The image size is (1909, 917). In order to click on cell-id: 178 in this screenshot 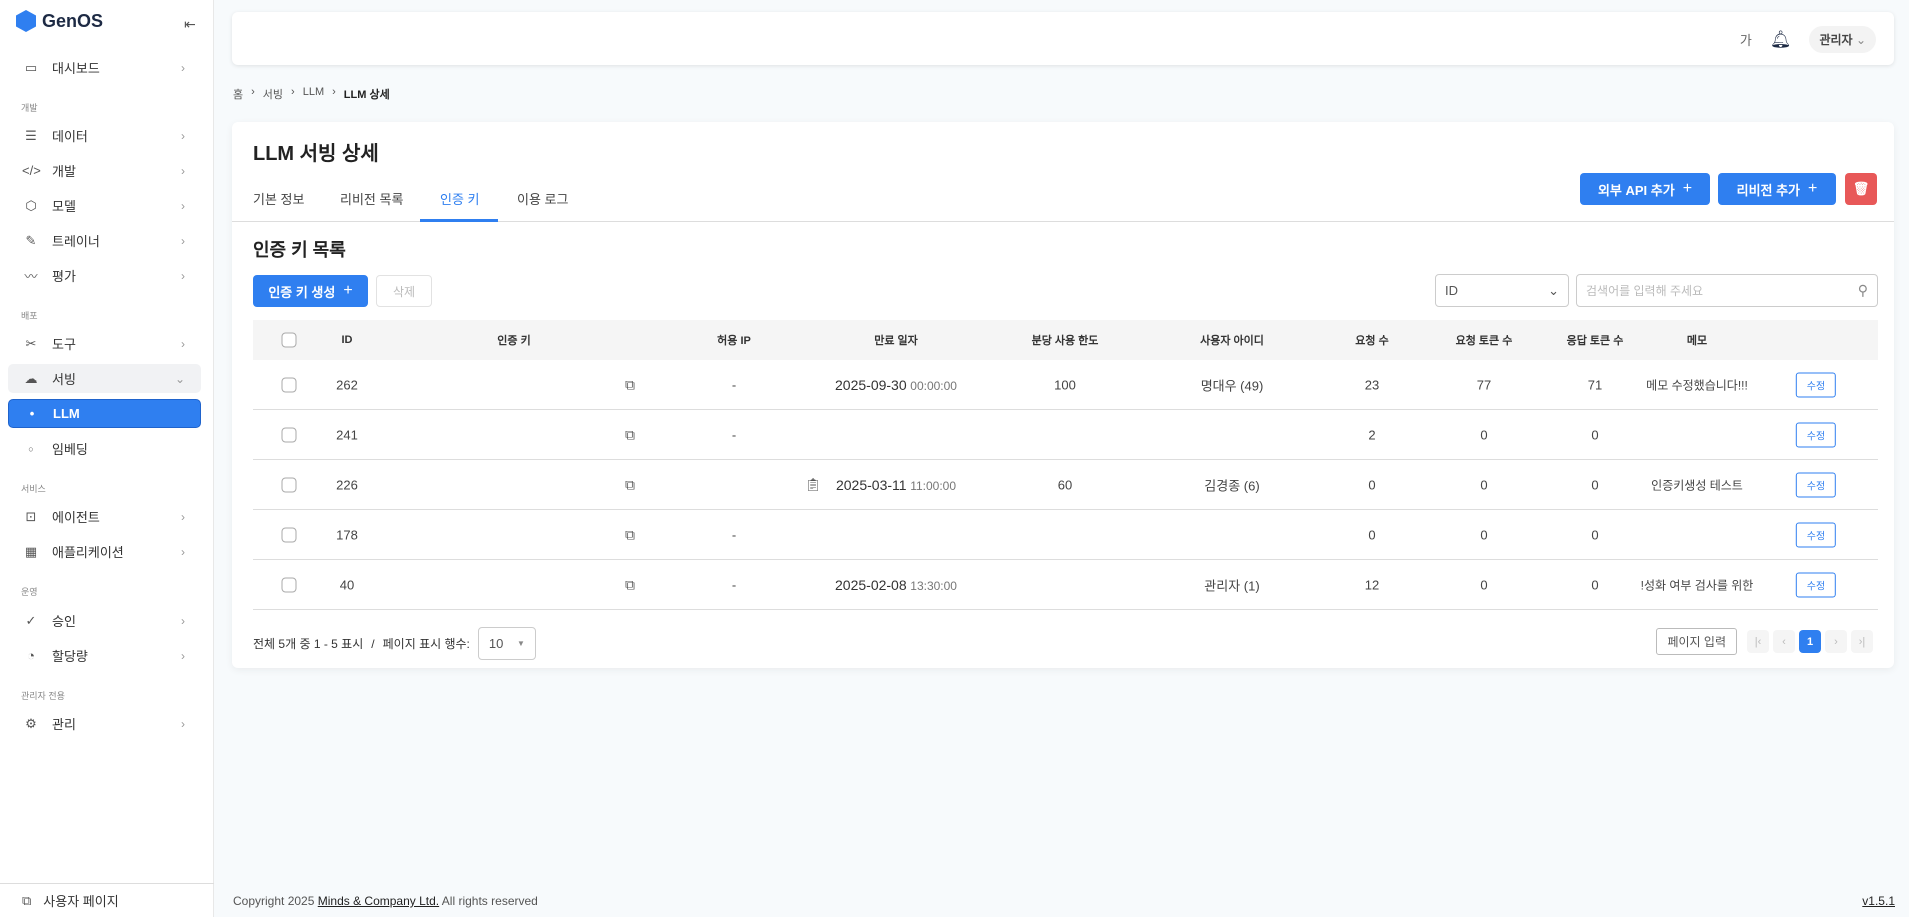, I will do `click(347, 534)`.